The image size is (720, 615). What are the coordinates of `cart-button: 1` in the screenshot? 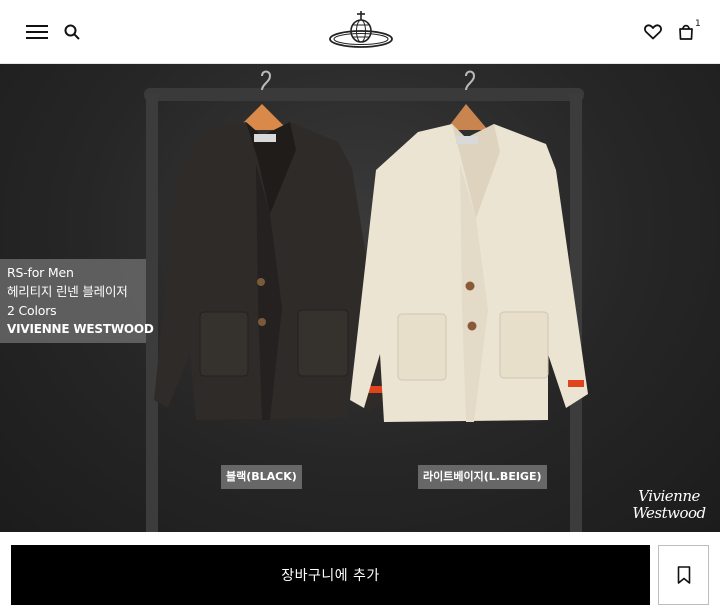 It's located at (689, 31).